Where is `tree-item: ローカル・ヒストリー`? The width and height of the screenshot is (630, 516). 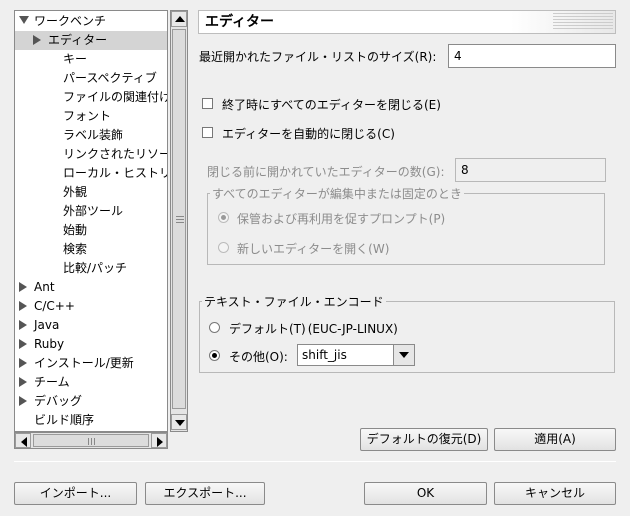
tree-item: ローカル・ヒストリー is located at coordinates (91, 173).